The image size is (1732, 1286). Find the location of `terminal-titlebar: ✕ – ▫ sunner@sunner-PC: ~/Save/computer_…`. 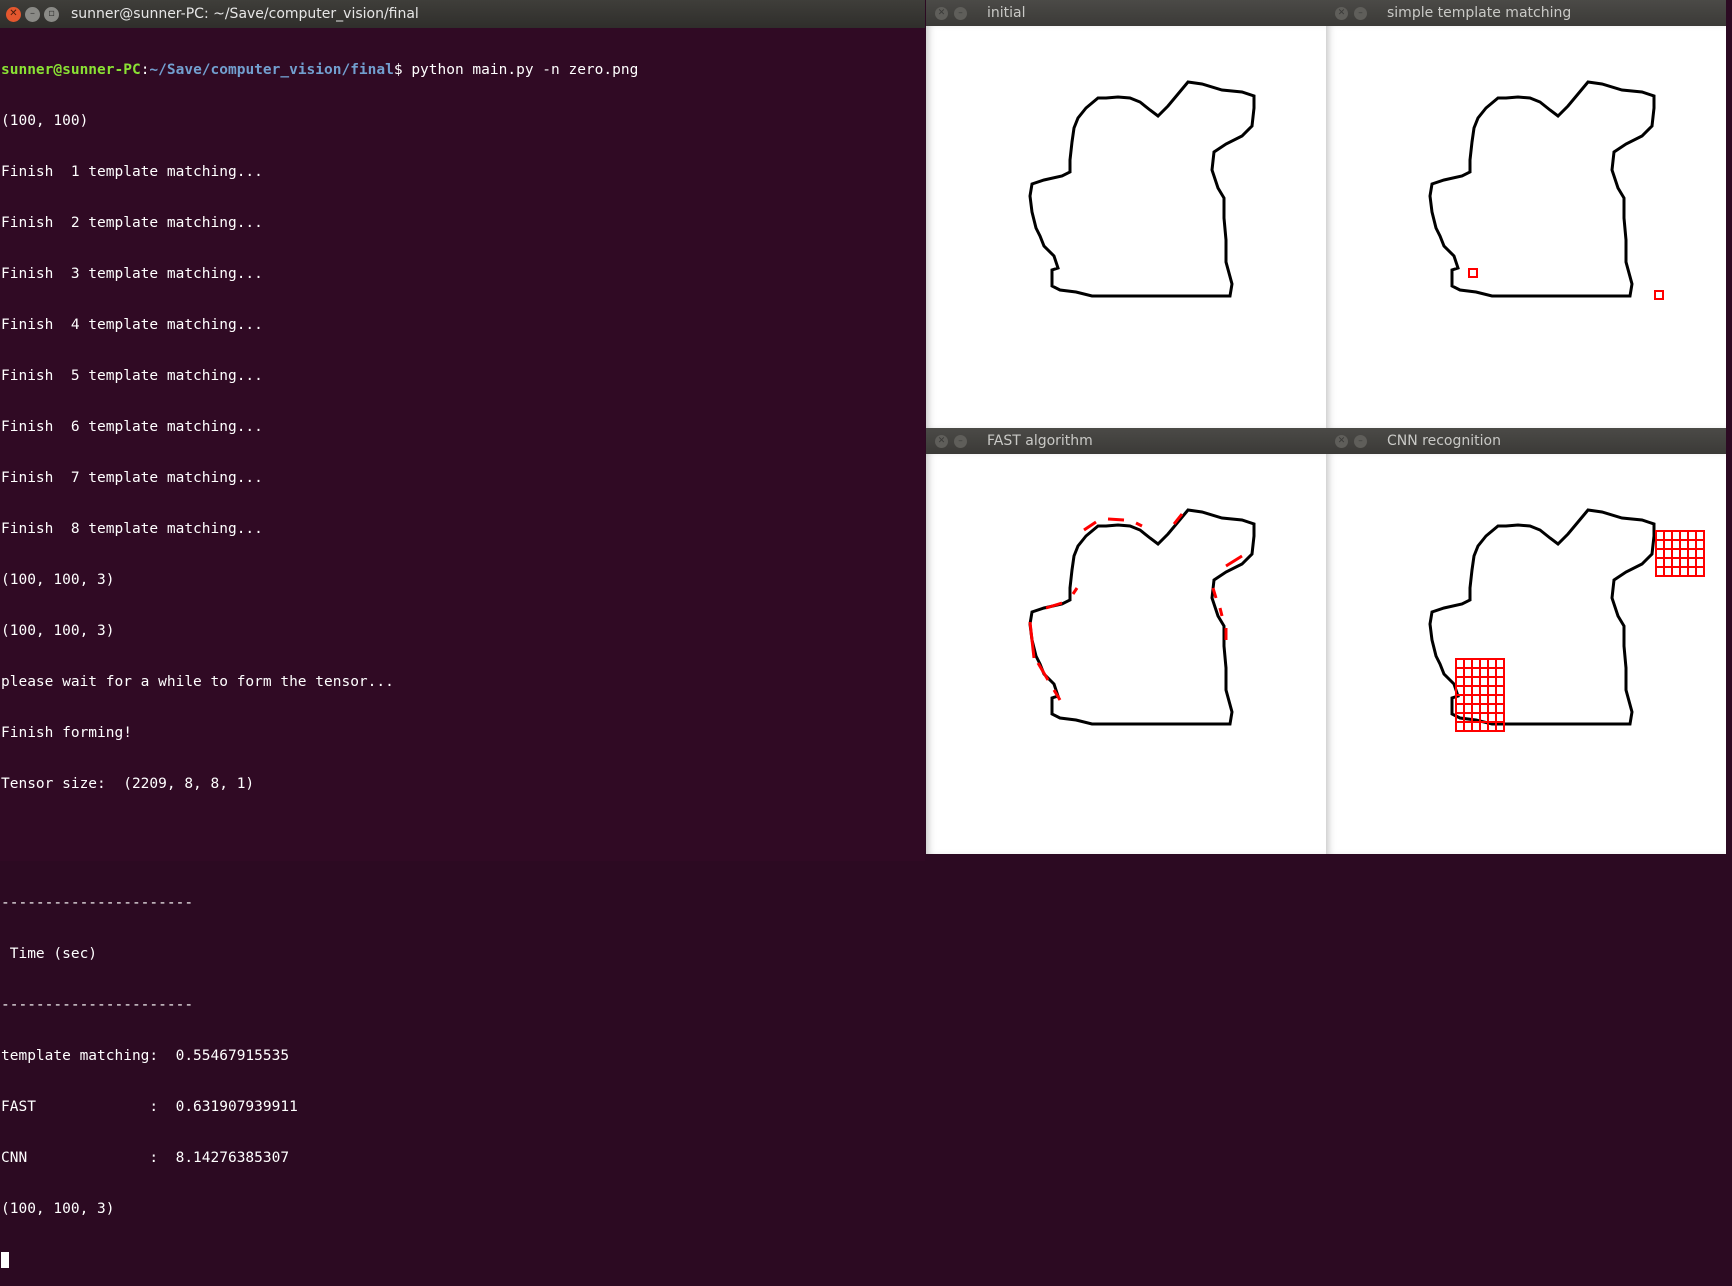

terminal-titlebar: ✕ – ▫ sunner@sunner-PC: ~/Save/computer_… is located at coordinates (462, 14).